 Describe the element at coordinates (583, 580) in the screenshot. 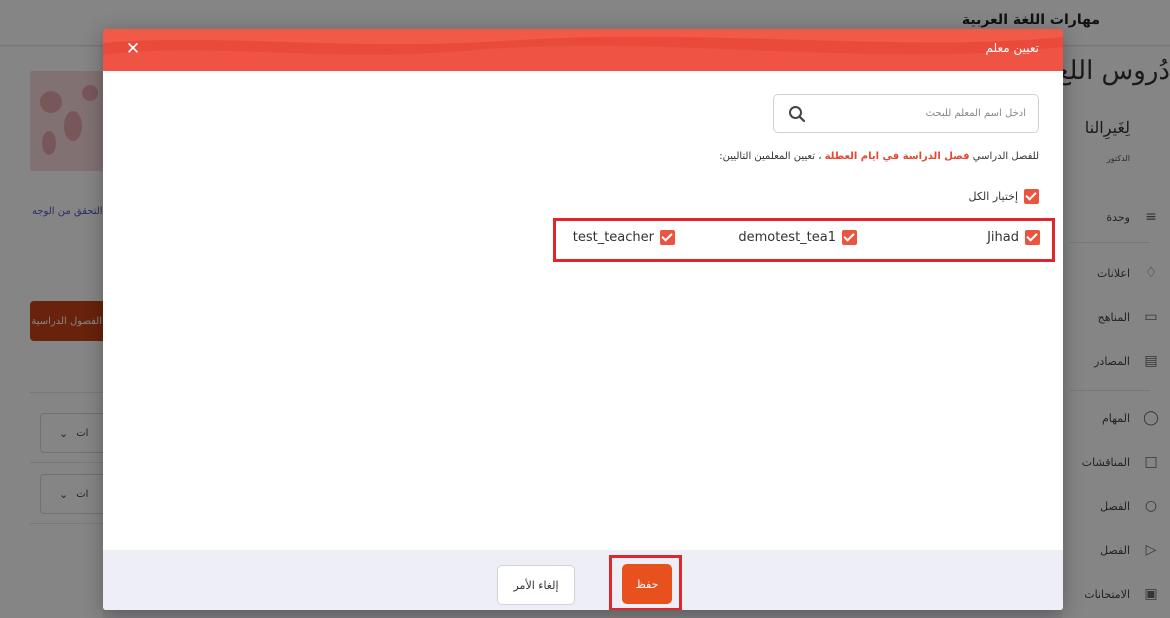

I see `dialog-footer` at that location.